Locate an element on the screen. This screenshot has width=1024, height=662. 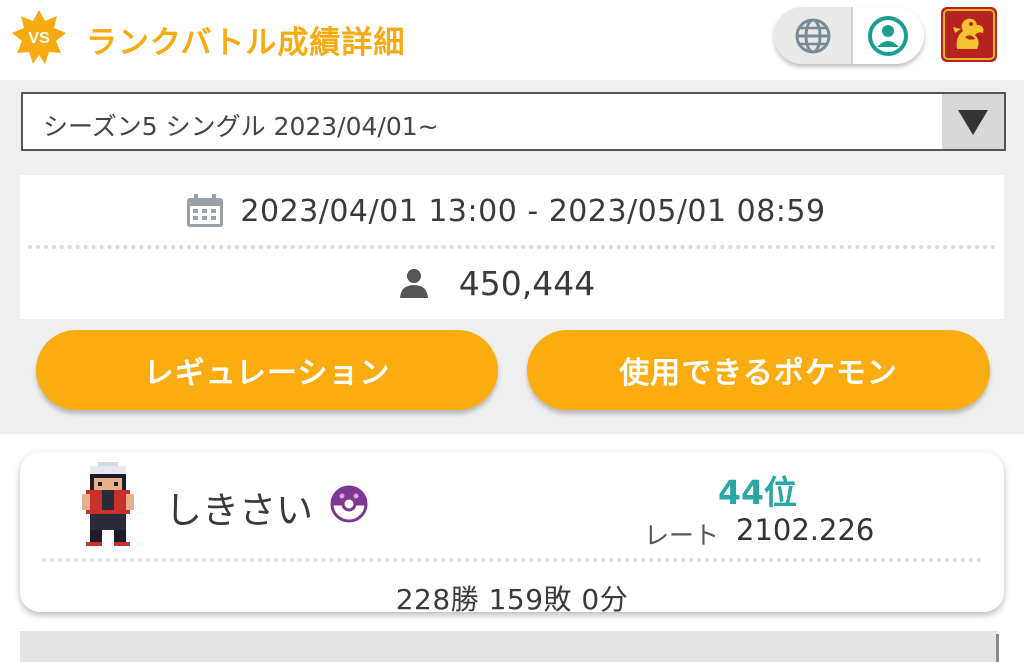
dragon-emblem-icon is located at coordinates (969, 34).